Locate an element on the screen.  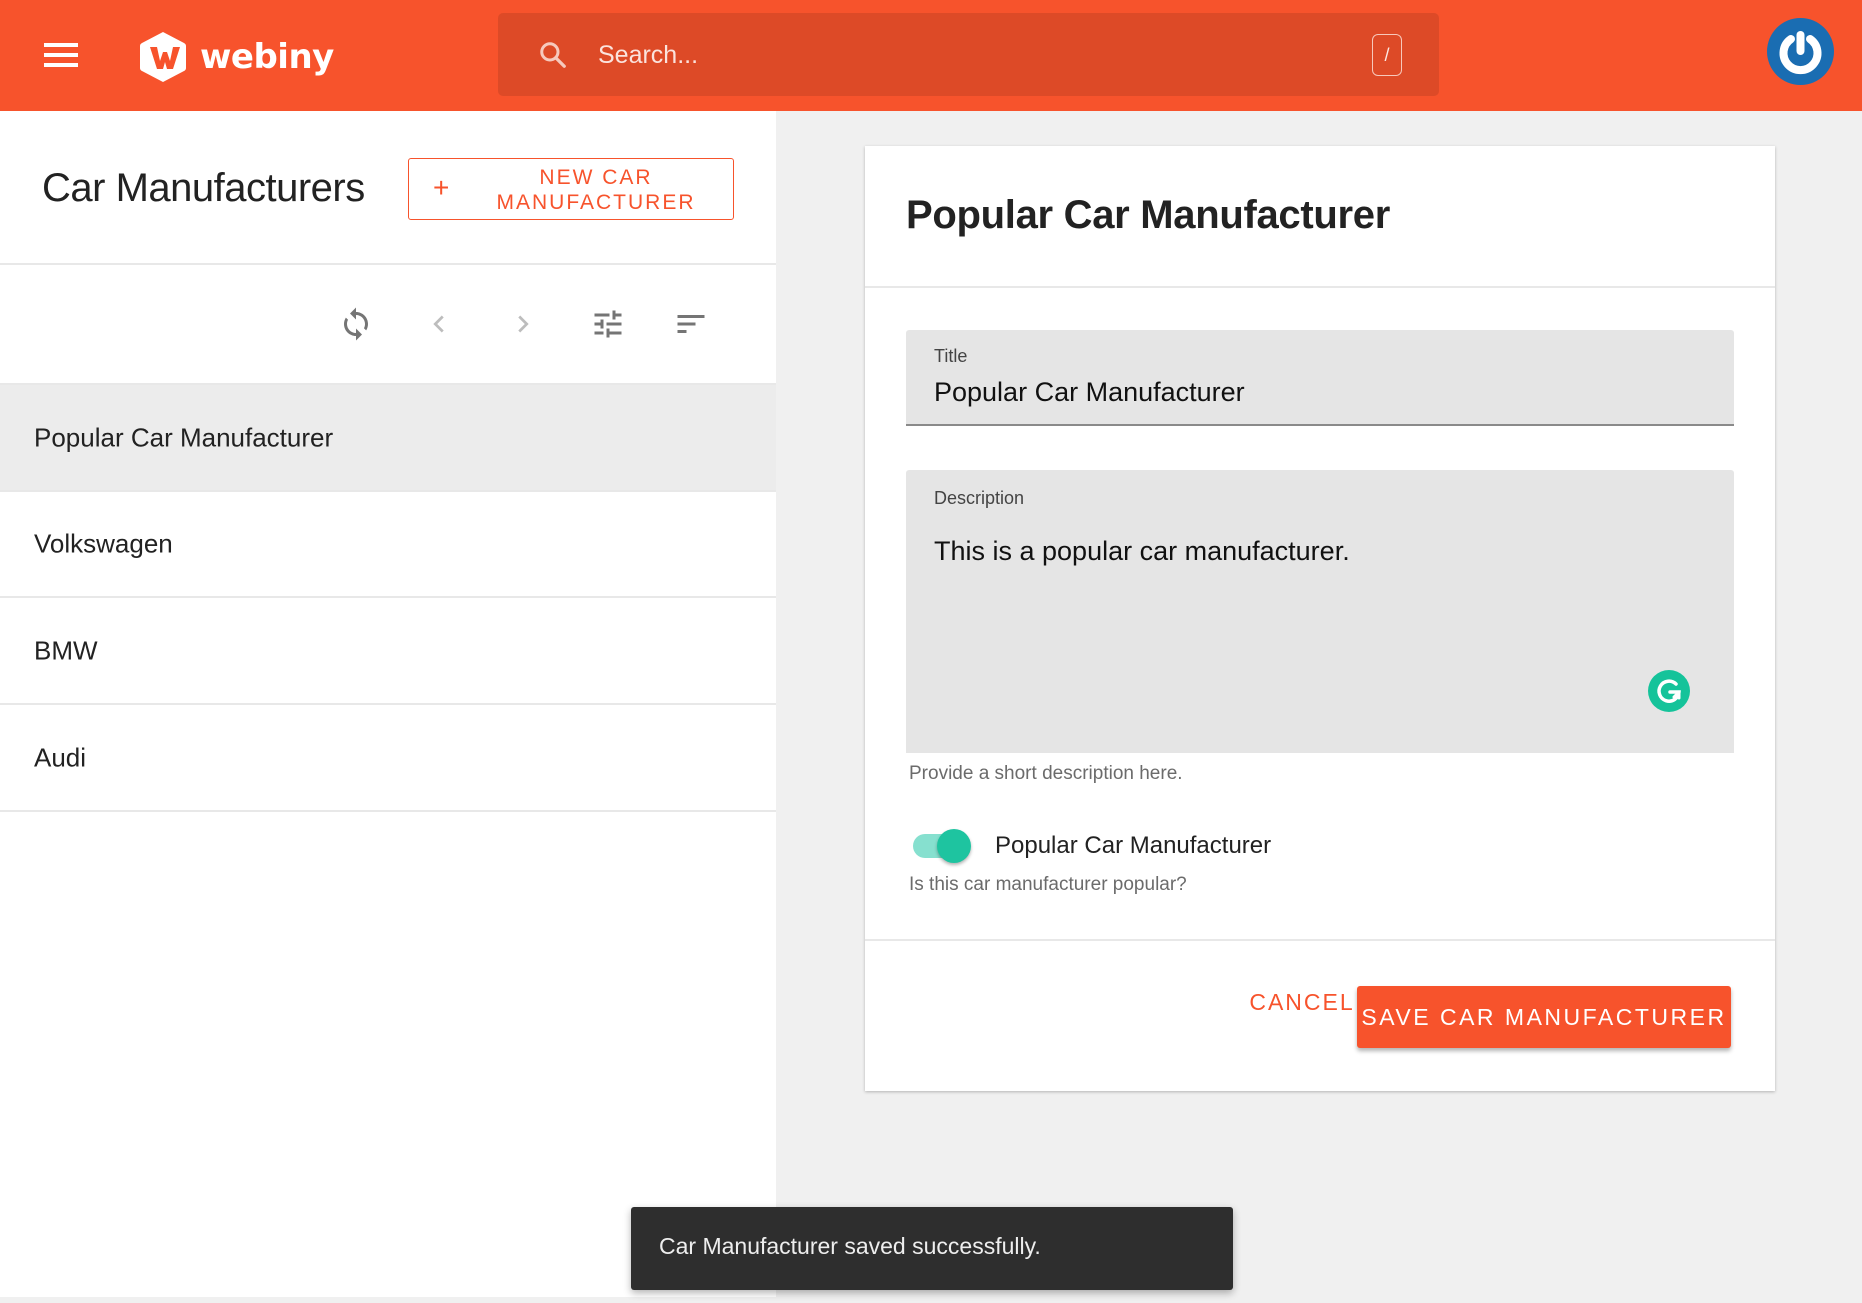
snackbar: Car Manufacturer saved successfully. is located at coordinates (932, 1248).